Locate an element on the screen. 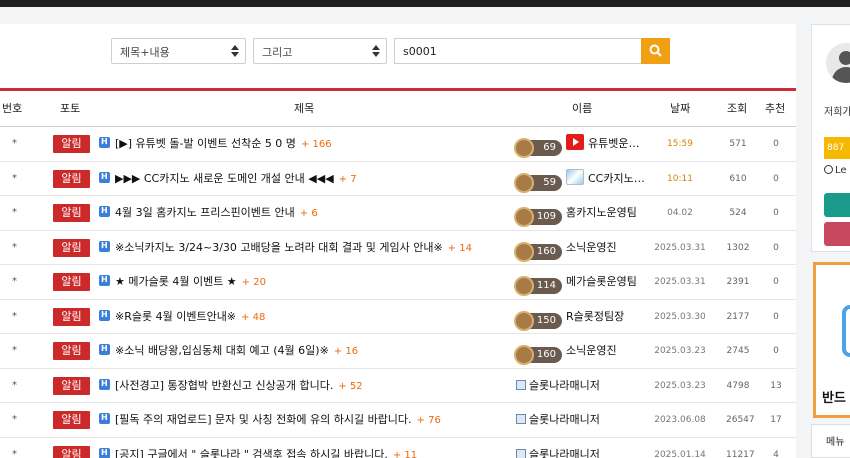 This screenshot has width=850, height=458. comment-count: + 14 is located at coordinates (459, 248).